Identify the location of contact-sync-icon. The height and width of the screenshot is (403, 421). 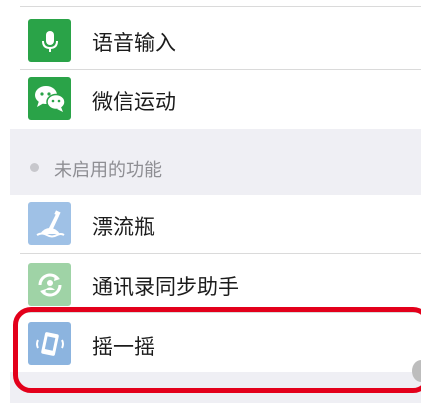
(49, 284).